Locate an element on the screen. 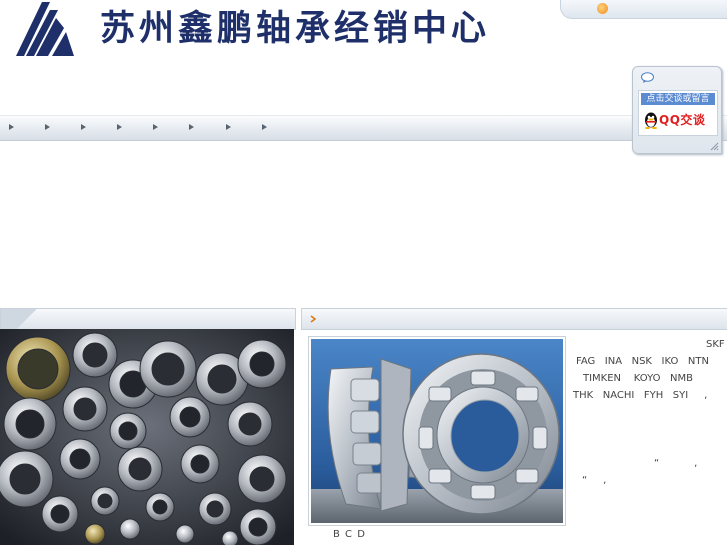  qq-leave-message-link: 点击交谈或留言 is located at coordinates (678, 99).